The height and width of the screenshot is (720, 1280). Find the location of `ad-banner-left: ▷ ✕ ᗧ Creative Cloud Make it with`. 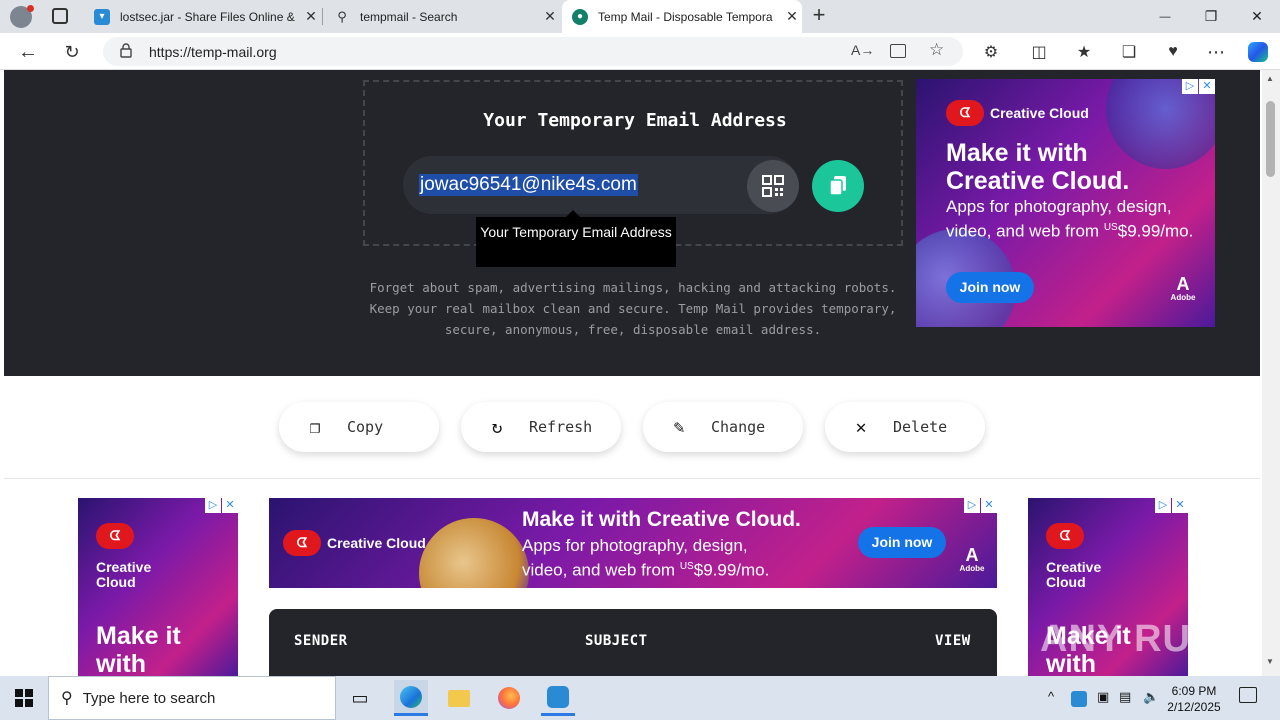

ad-banner-left: ▷ ✕ ᗧ Creative Cloud Make it with is located at coordinates (158, 587).